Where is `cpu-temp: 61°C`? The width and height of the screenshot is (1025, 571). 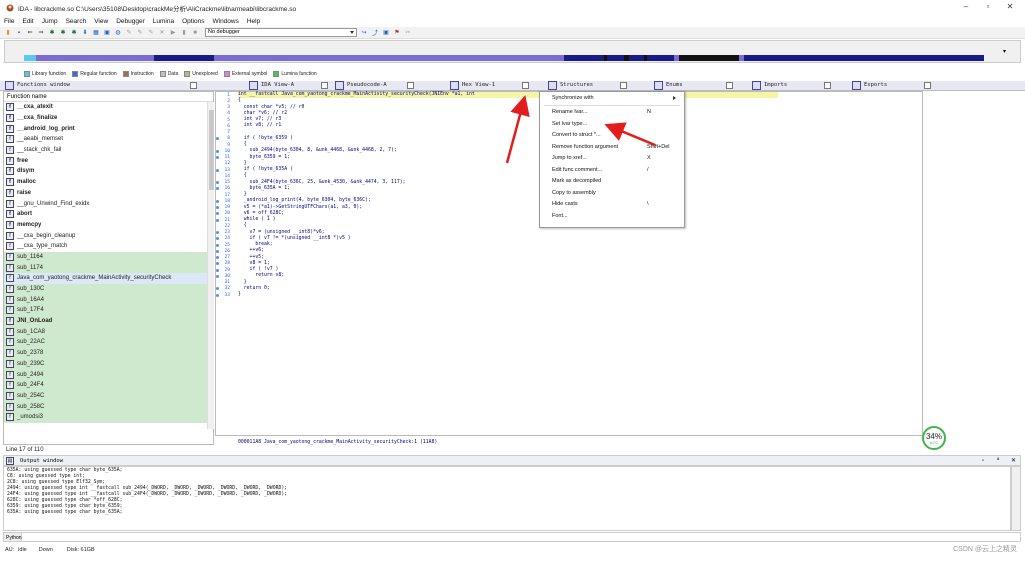 cpu-temp: 61°C is located at coordinates (934, 443).